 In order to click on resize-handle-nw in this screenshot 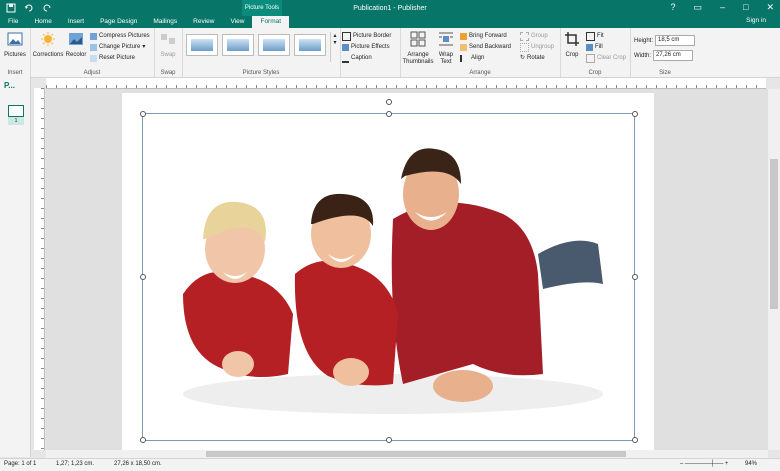, I will do `click(143, 114)`.